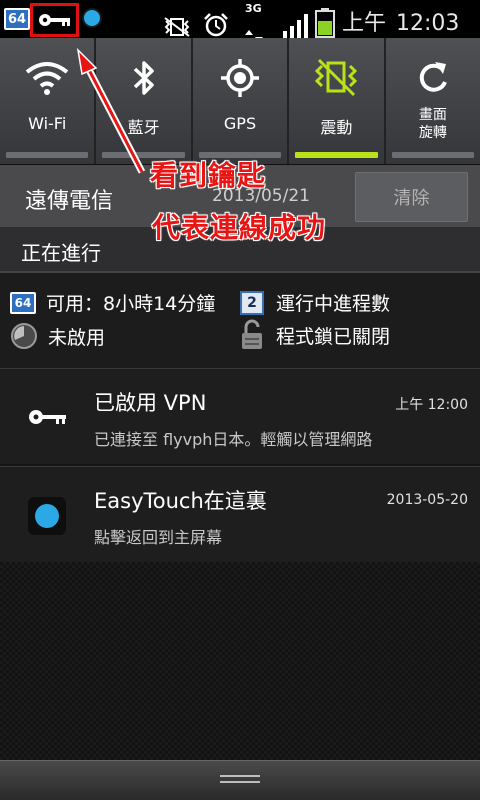  I want to click on app-lock-item: 程式鎖已關閉, so click(315, 335).